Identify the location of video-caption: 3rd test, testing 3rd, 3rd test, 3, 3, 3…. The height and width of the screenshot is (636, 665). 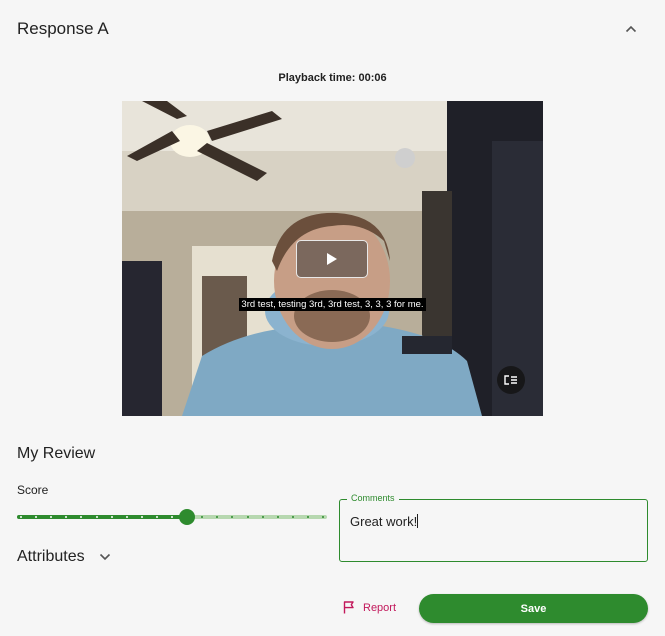
(332, 303).